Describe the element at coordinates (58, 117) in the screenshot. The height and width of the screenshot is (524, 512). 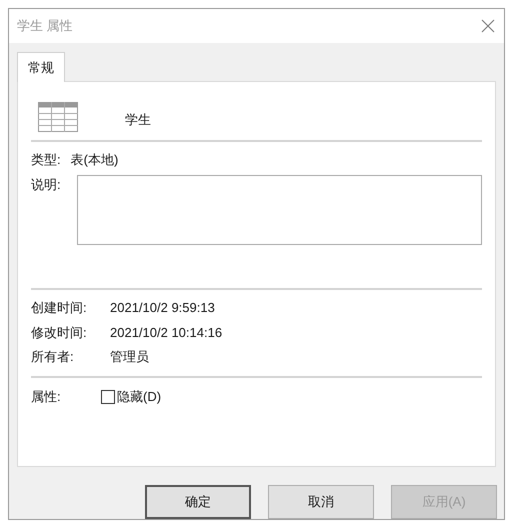
I see `table-icon` at that location.